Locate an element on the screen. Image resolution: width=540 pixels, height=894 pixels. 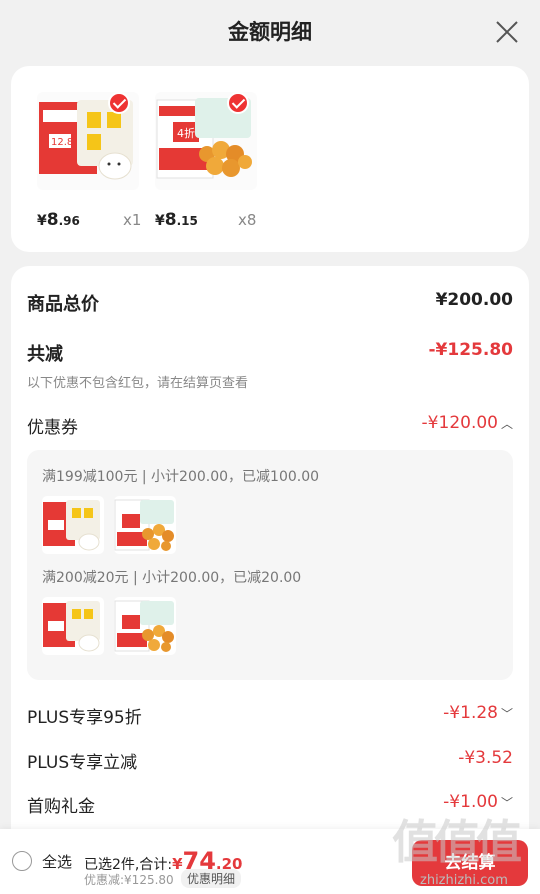
plus-discount-value: -¥1.28 ﹀ is located at coordinates (478, 713).